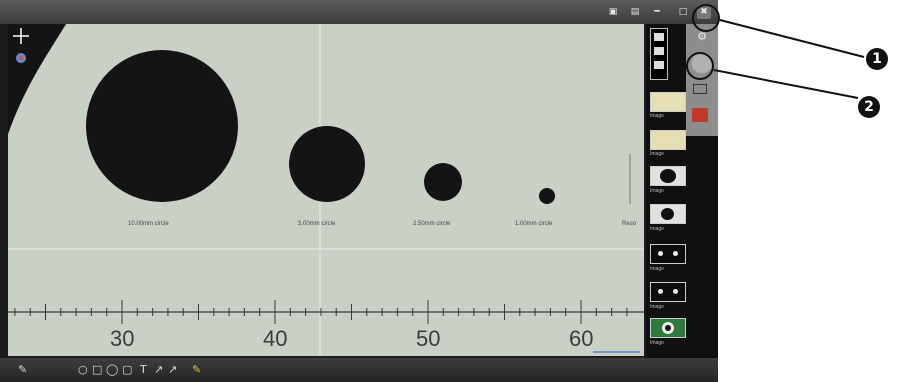 Image resolution: width=904 pixels, height=382 pixels. Describe the element at coordinates (789, 59) in the screenshot. I see `callout-lines` at that location.